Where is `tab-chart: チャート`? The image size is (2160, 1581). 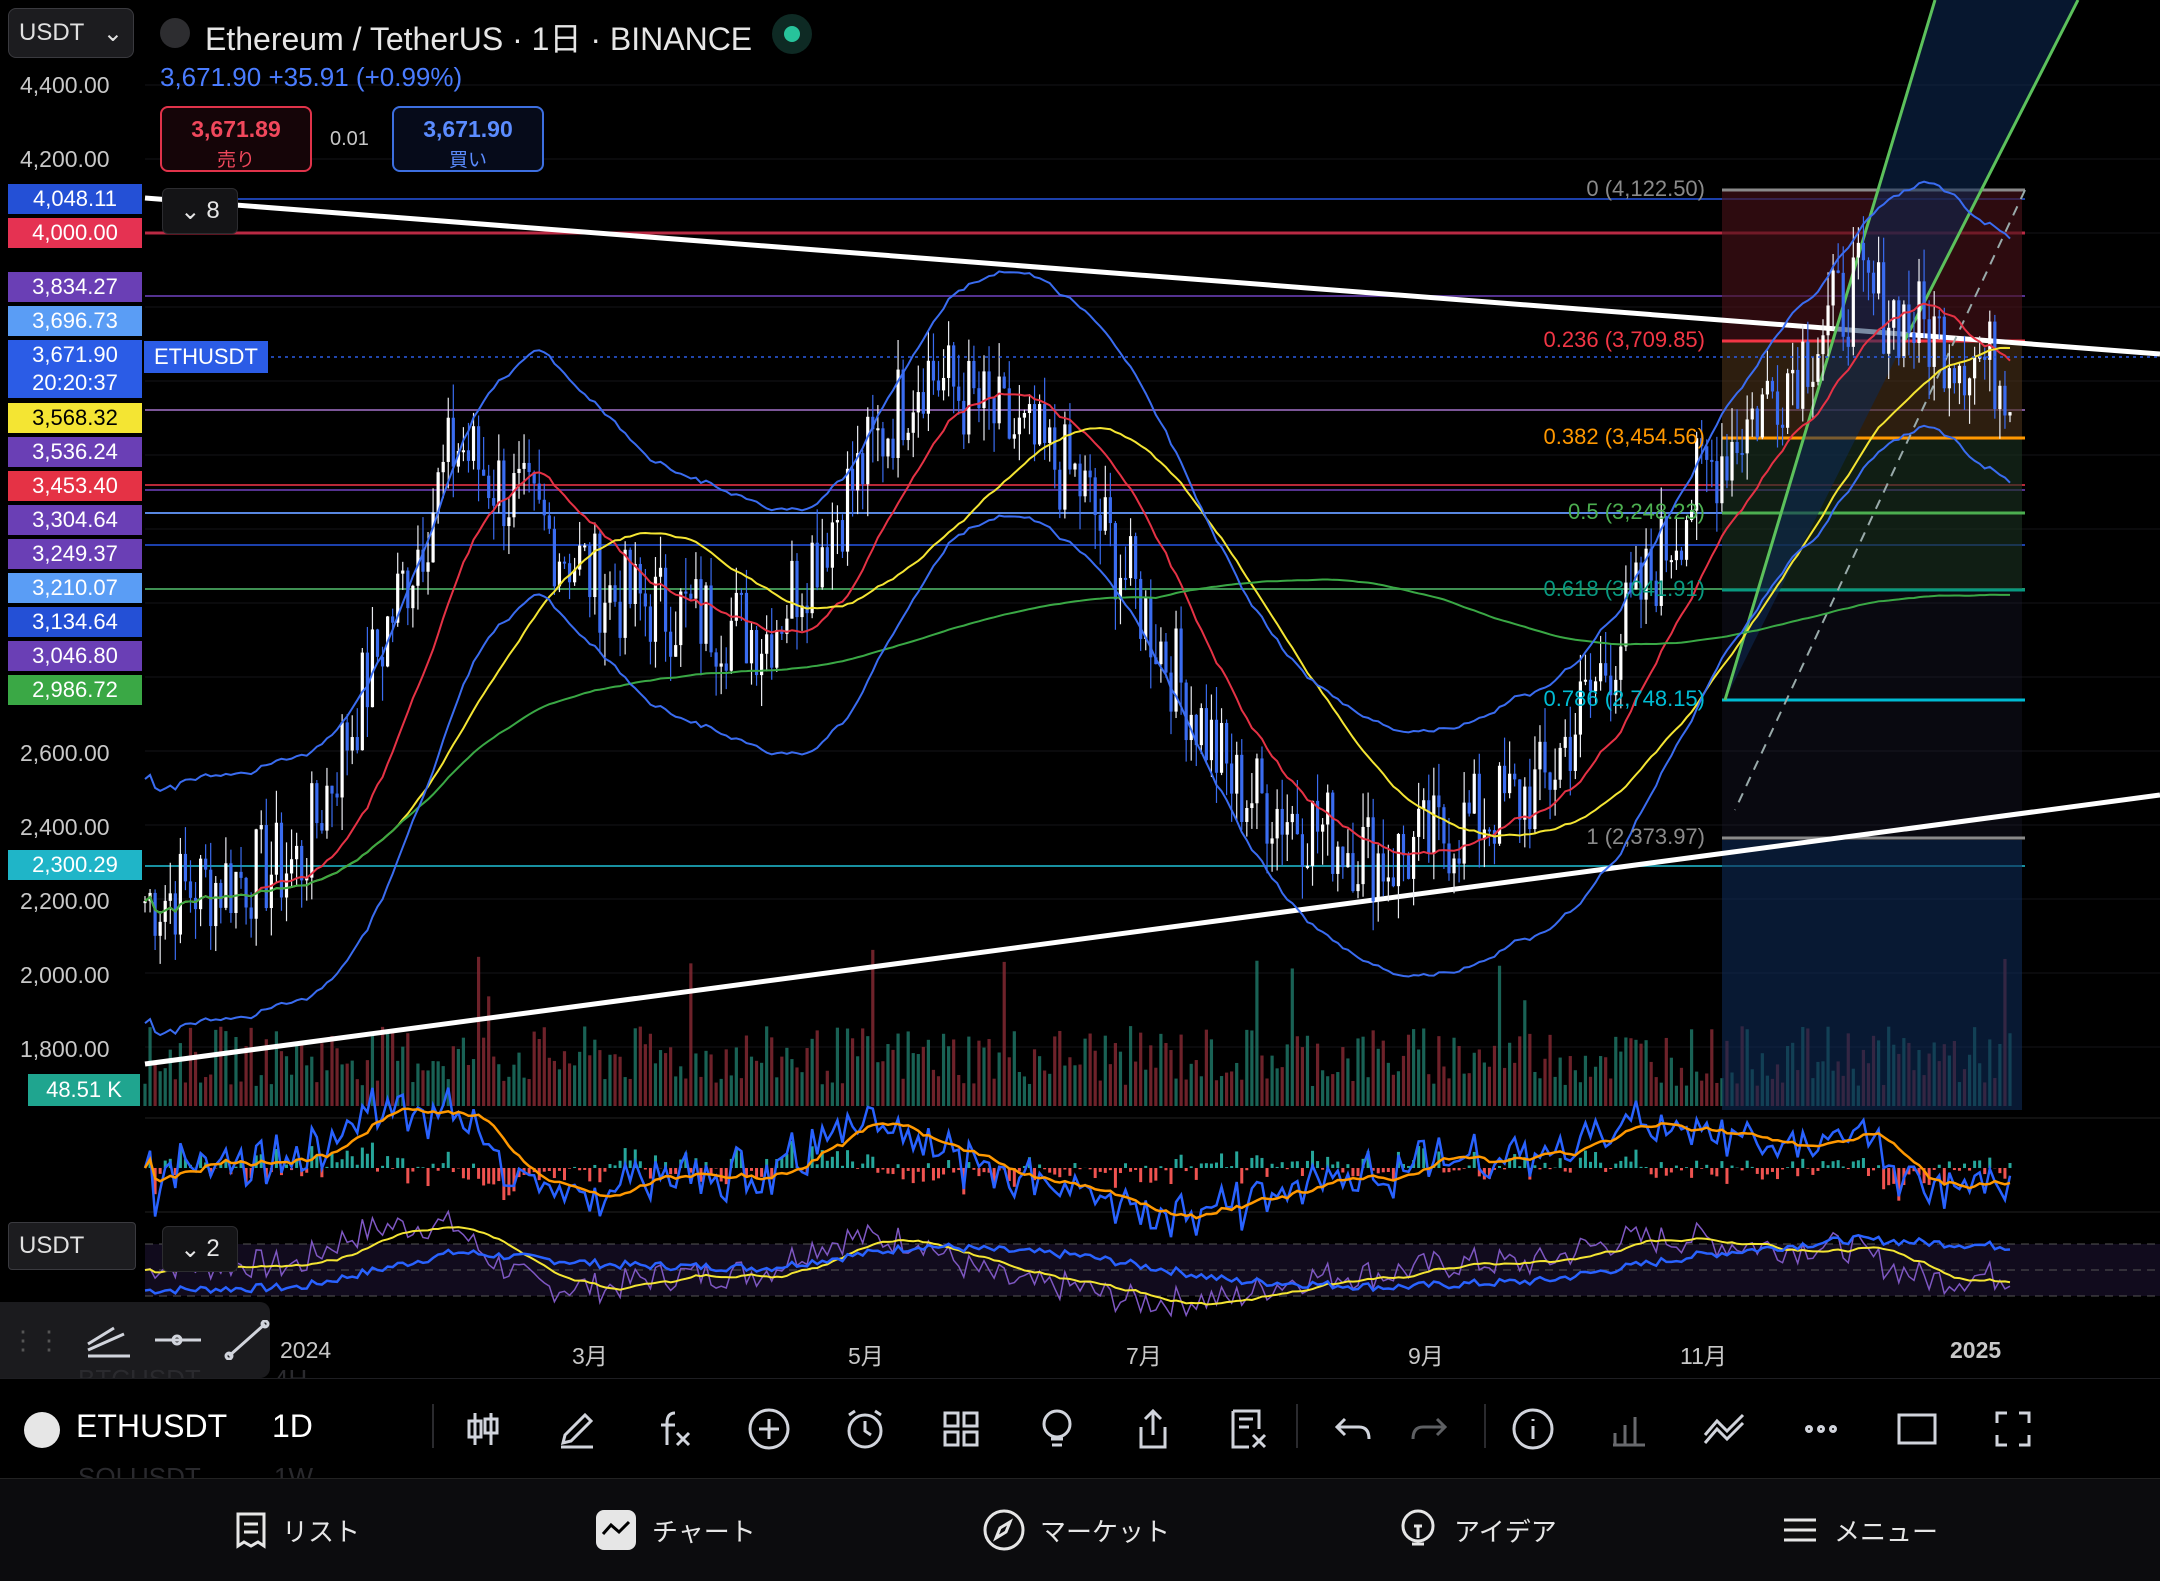
tab-chart: チャート is located at coordinates (675, 1530).